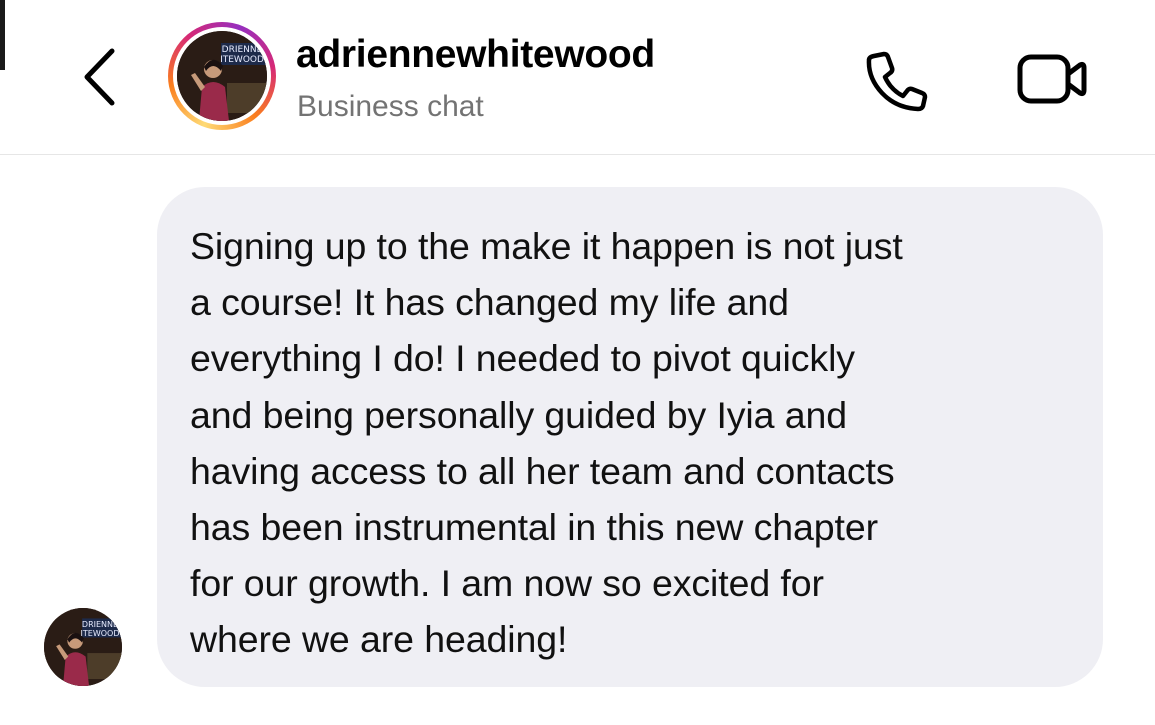 The height and width of the screenshot is (725, 1155). I want to click on avatar-photo: DRIENNE ITEWOOD, so click(222, 76).